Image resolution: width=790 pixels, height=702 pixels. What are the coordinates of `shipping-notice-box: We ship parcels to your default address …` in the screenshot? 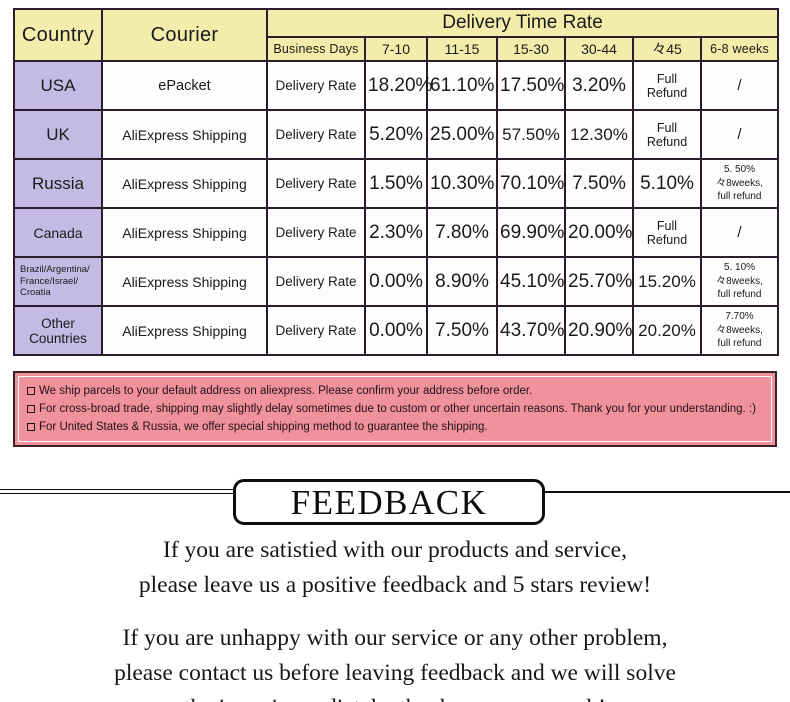 It's located at (395, 409).